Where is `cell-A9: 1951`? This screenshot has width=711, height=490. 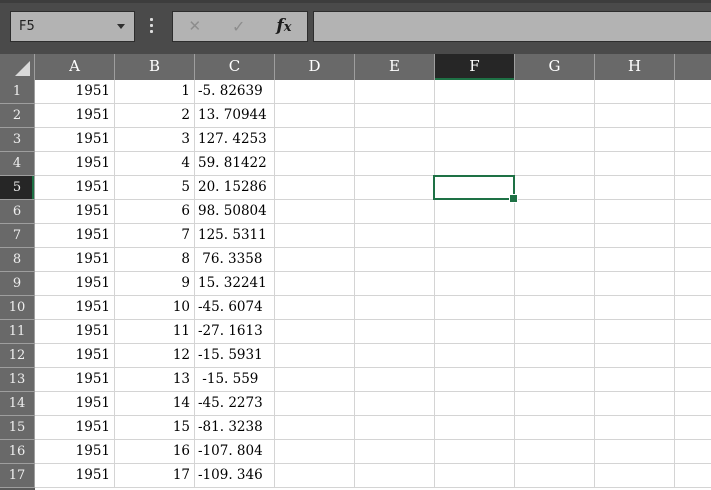 cell-A9: 1951 is located at coordinates (75, 284).